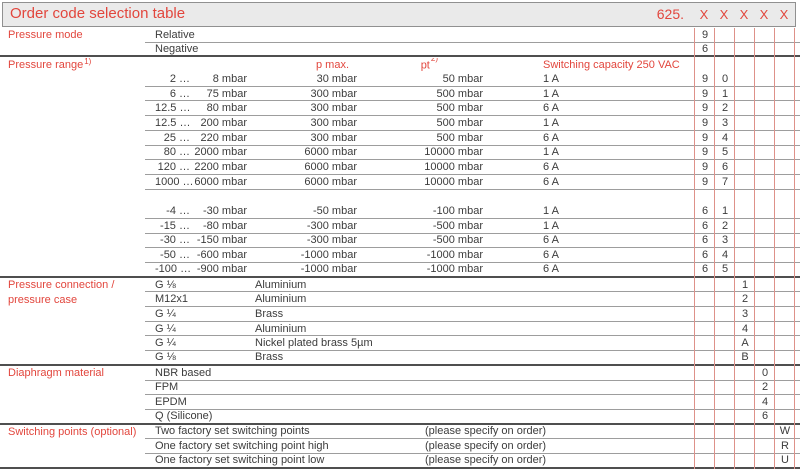  What do you see at coordinates (72, 432) in the screenshot?
I see `row-section-label: Switching points (optional)` at bounding box center [72, 432].